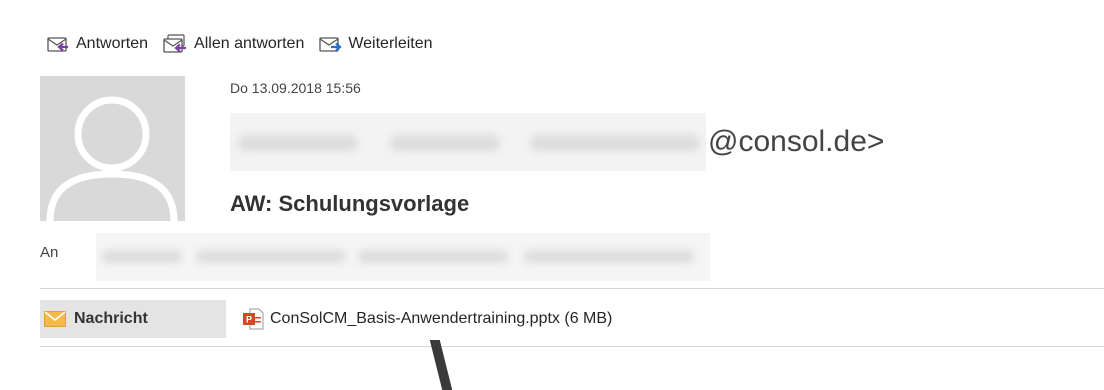 This screenshot has height=390, width=1104. I want to click on received-date: Do 13.09.2018 15:56, so click(295, 88).